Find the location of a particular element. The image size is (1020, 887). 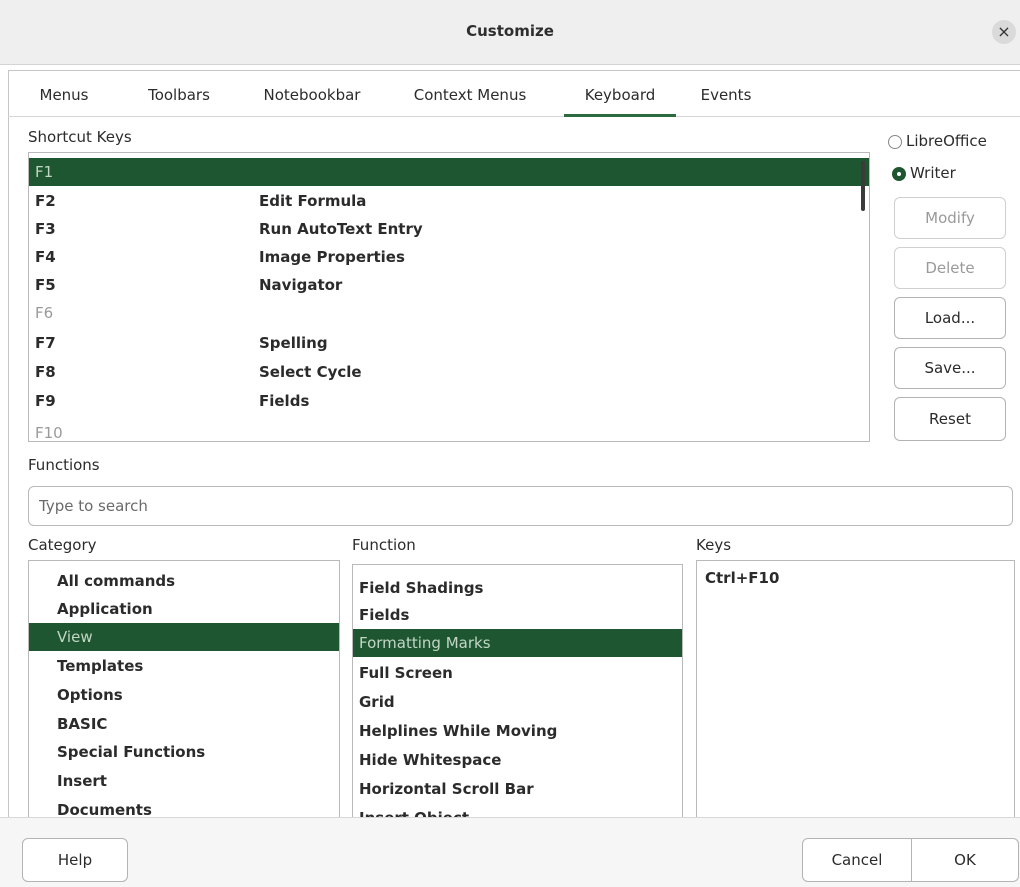

shortcut-row: F9 Fields is located at coordinates (449, 401).